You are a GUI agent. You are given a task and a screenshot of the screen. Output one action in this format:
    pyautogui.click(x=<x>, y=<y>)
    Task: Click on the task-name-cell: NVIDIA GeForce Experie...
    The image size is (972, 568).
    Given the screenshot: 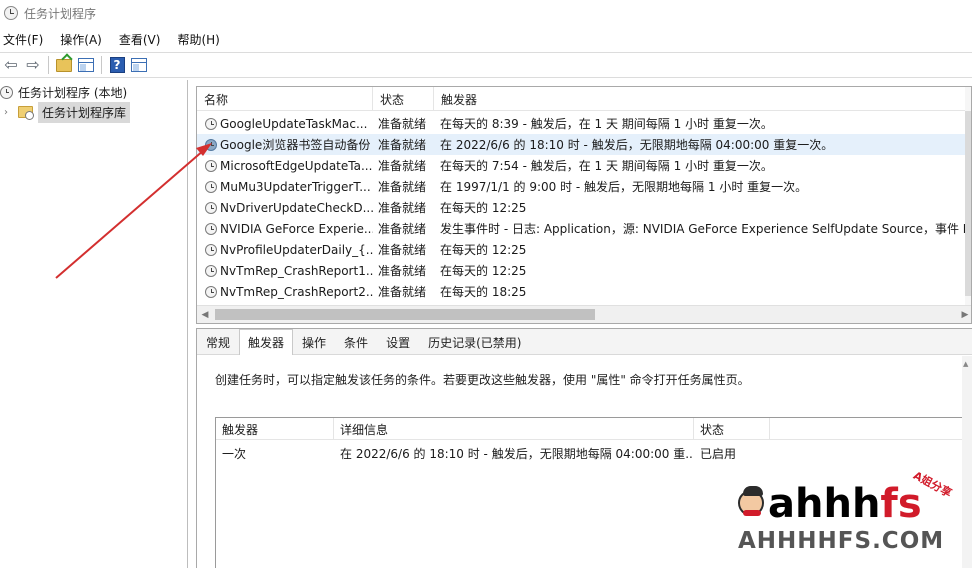 What is the action you would take?
    pyautogui.click(x=285, y=228)
    